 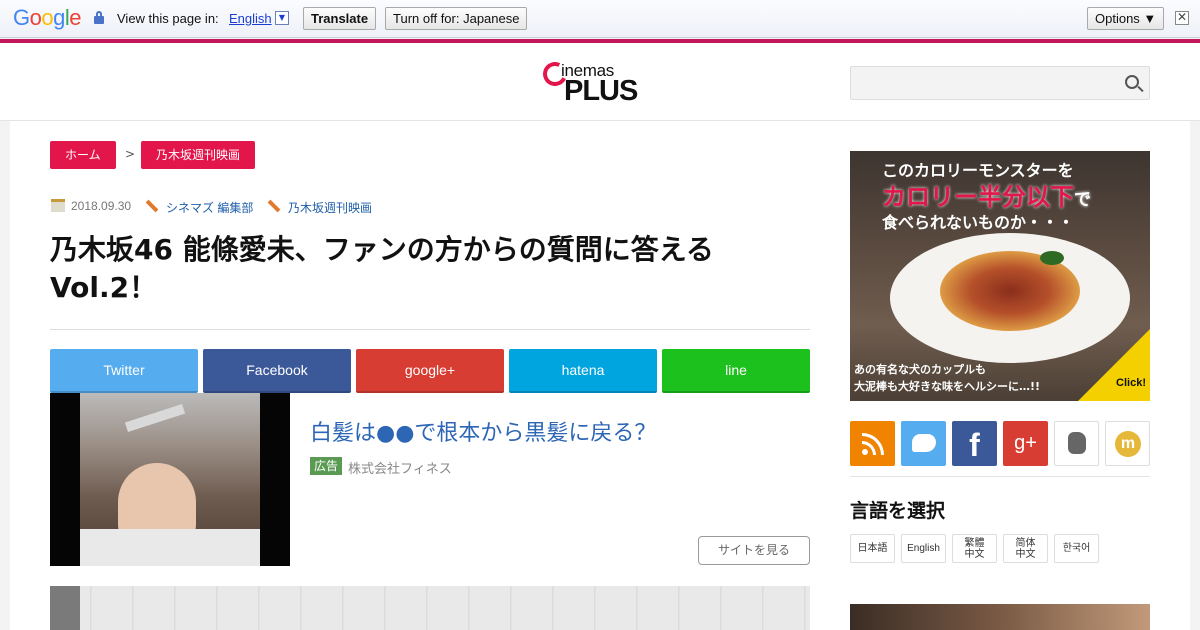 What do you see at coordinates (99, 17) in the screenshot?
I see `lock-icon` at bounding box center [99, 17].